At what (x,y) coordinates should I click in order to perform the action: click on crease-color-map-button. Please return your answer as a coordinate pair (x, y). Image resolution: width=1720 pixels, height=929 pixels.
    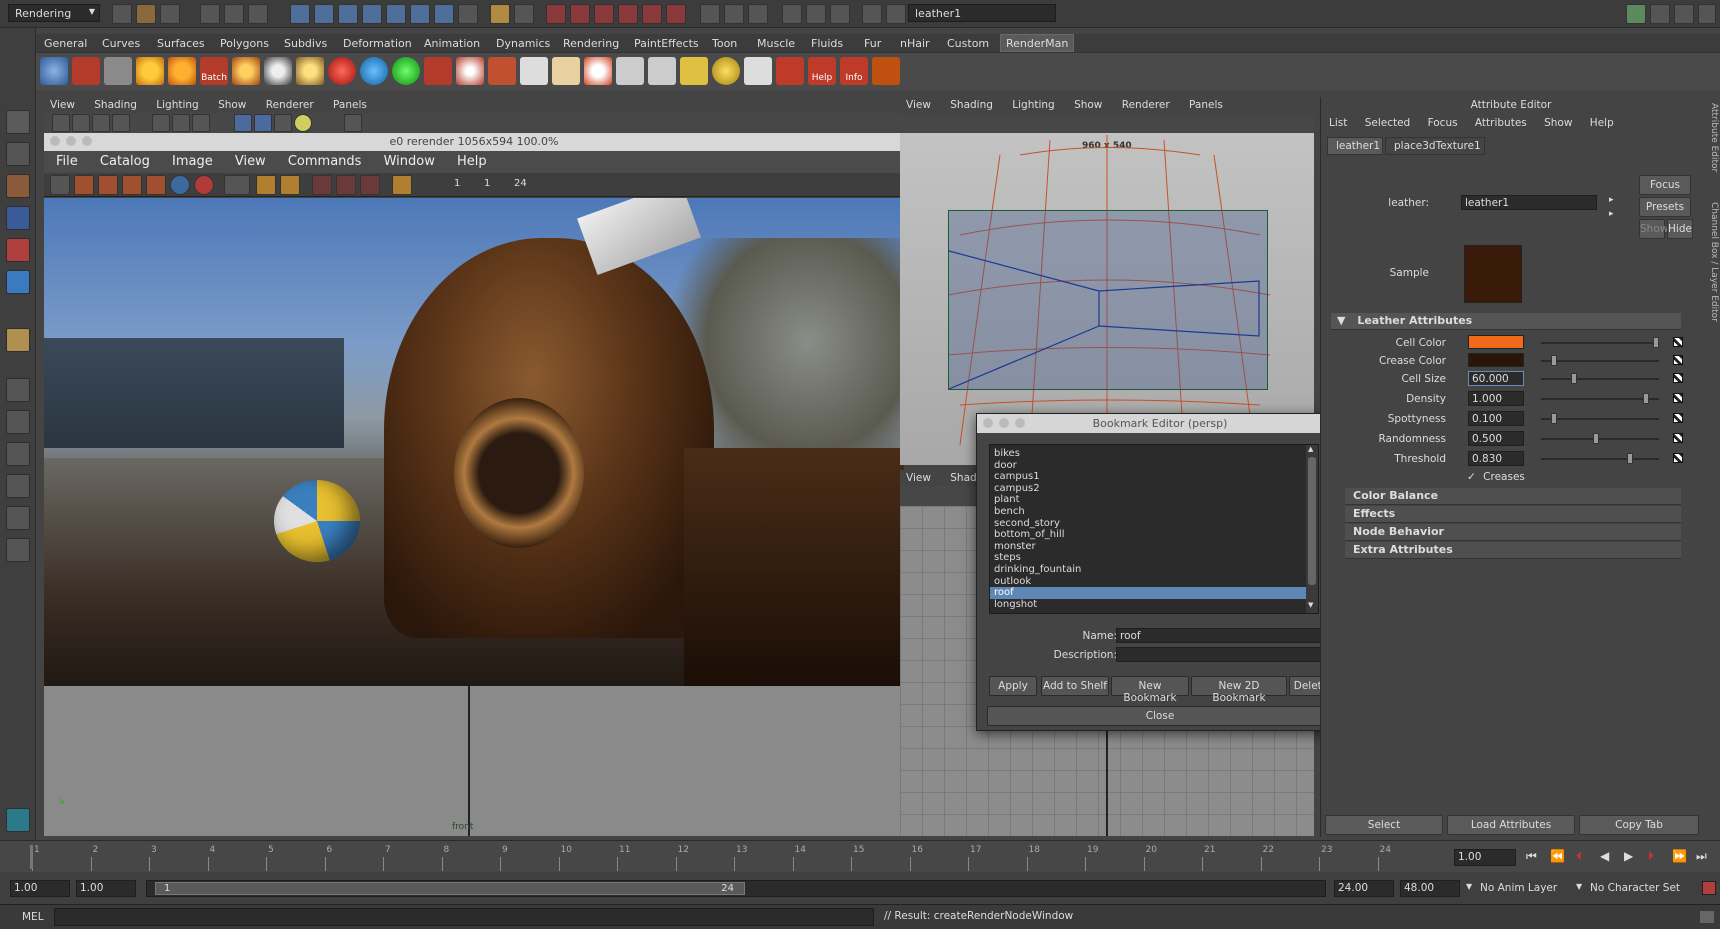
    Looking at the image, I should click on (1678, 360).